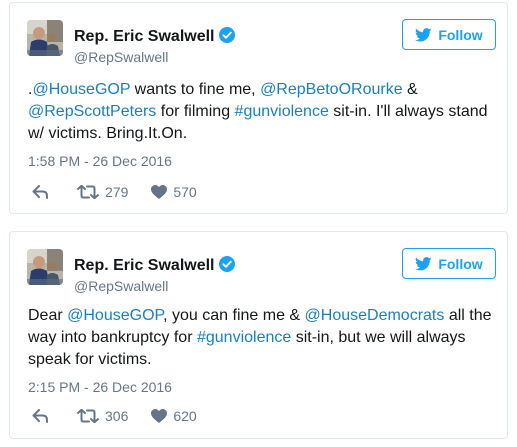  What do you see at coordinates (102, 416) in the screenshot?
I see `retweet-button: 306` at bounding box center [102, 416].